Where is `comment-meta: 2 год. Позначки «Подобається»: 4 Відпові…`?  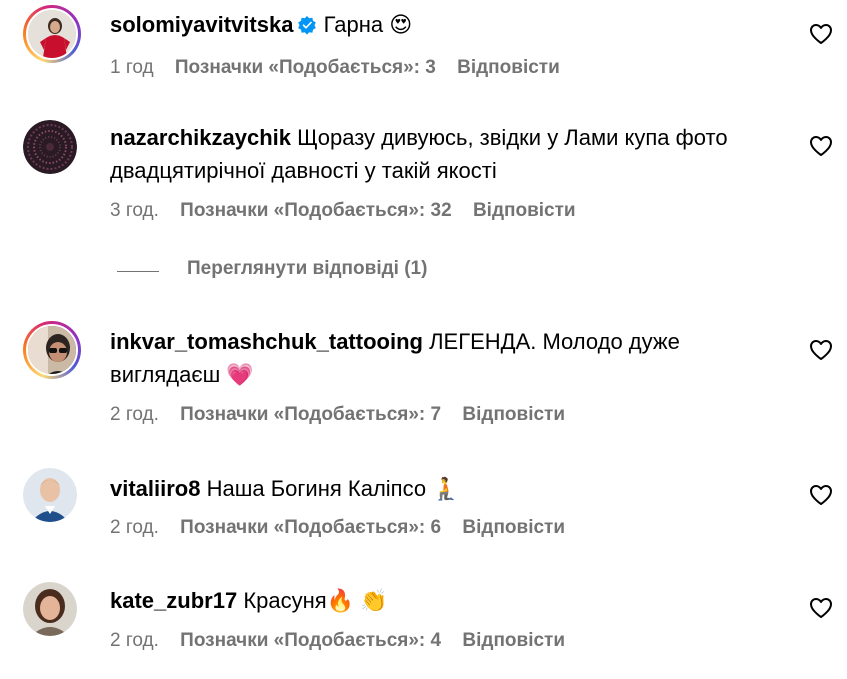 comment-meta: 2 год. Позначки «Подобається»: 4 Відпові… is located at coordinates (345, 641).